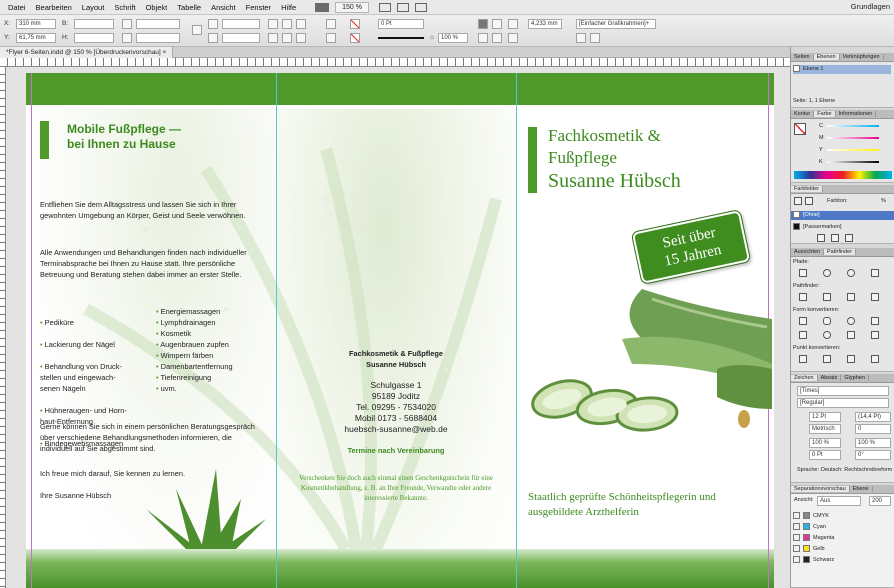 The image size is (894, 588). Describe the element at coordinates (813, 538) in the screenshot. I see `sep-row-magenta: Magenta` at that location.